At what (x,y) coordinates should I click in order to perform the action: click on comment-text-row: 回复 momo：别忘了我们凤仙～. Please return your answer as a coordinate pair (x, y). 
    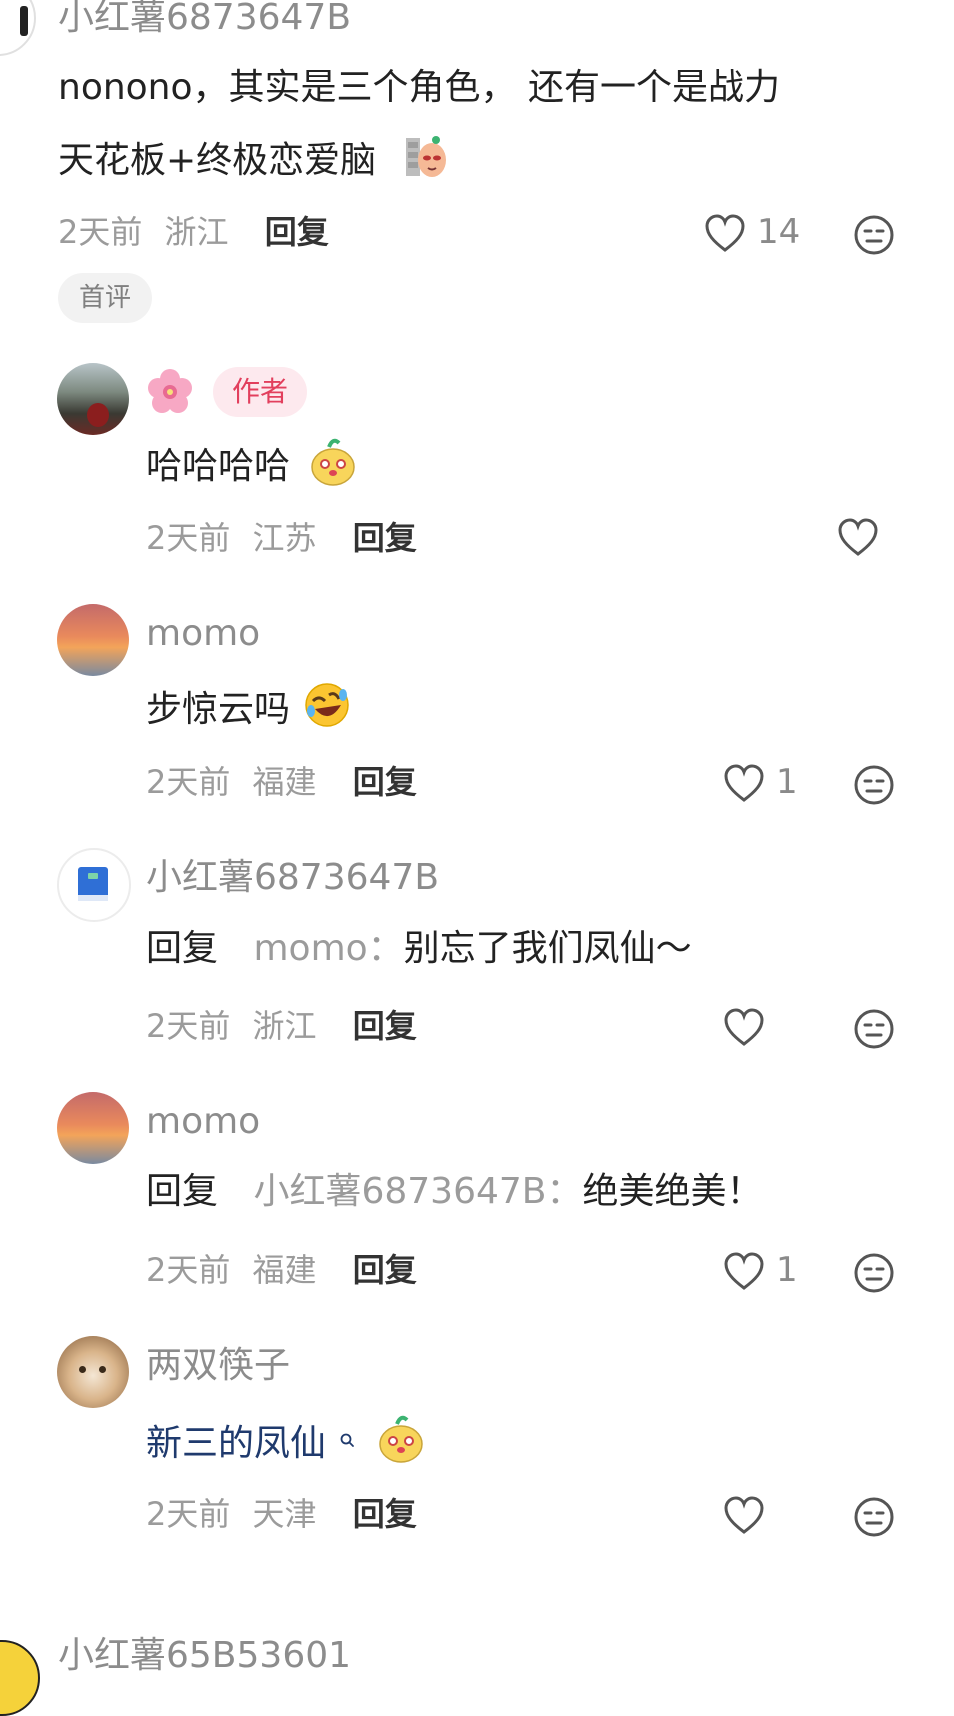
    Looking at the image, I should click on (419, 949).